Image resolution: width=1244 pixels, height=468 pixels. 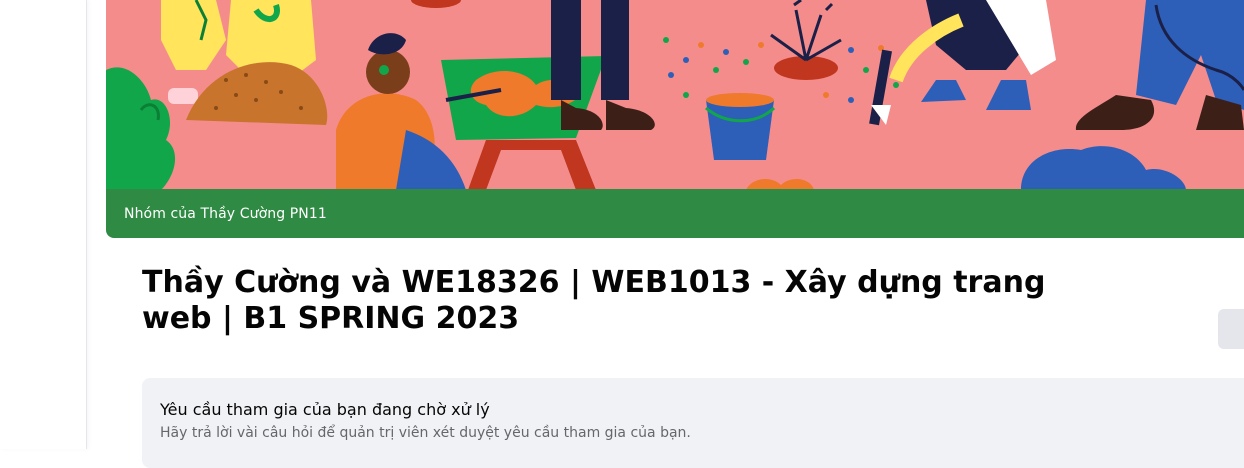 I want to click on more-options-button, so click(x=1231, y=329).